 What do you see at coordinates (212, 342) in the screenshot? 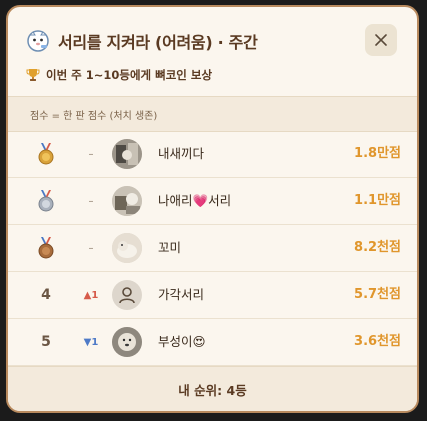
I see `leaderboard-row: 5 ▼ 1 부성이😍 3.6천점` at bounding box center [212, 342].